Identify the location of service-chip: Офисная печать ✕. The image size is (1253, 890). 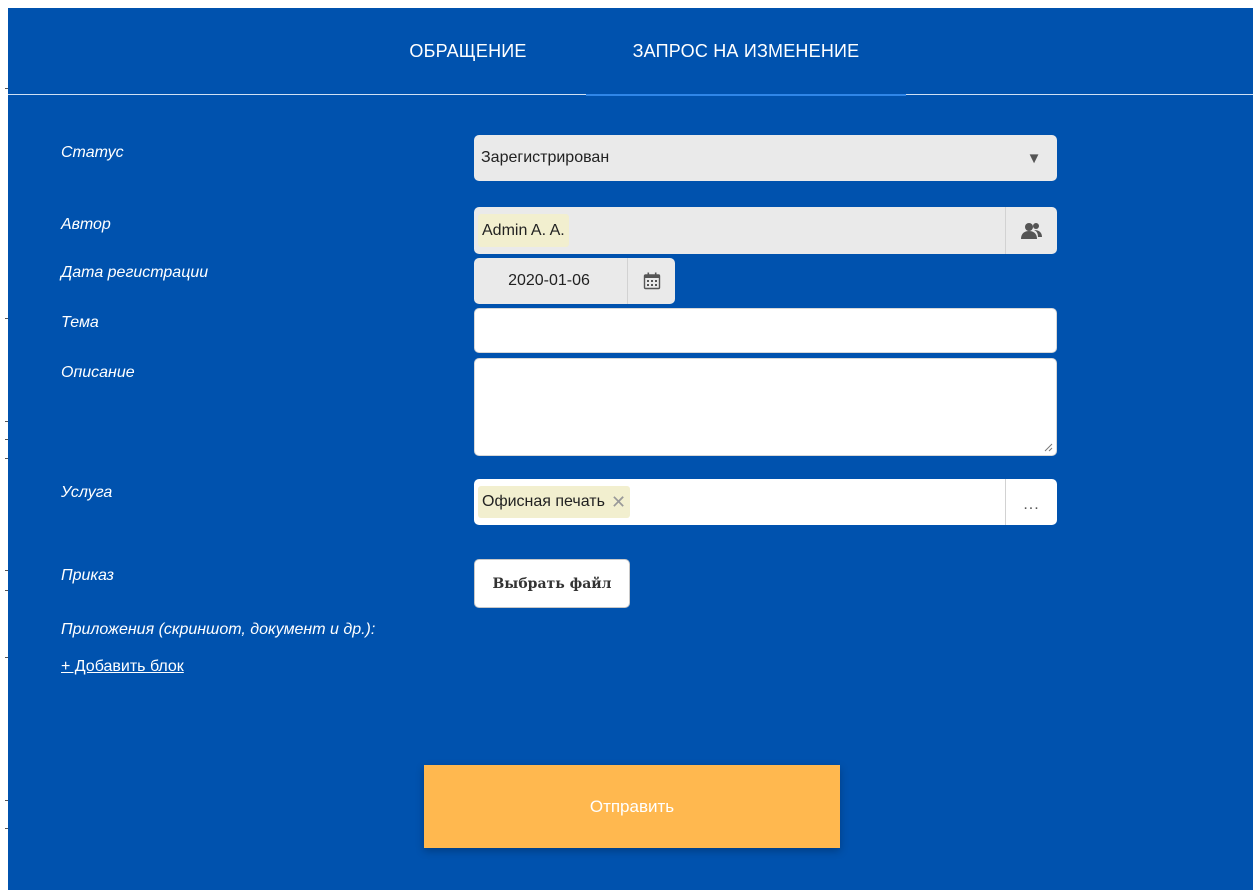
(554, 502).